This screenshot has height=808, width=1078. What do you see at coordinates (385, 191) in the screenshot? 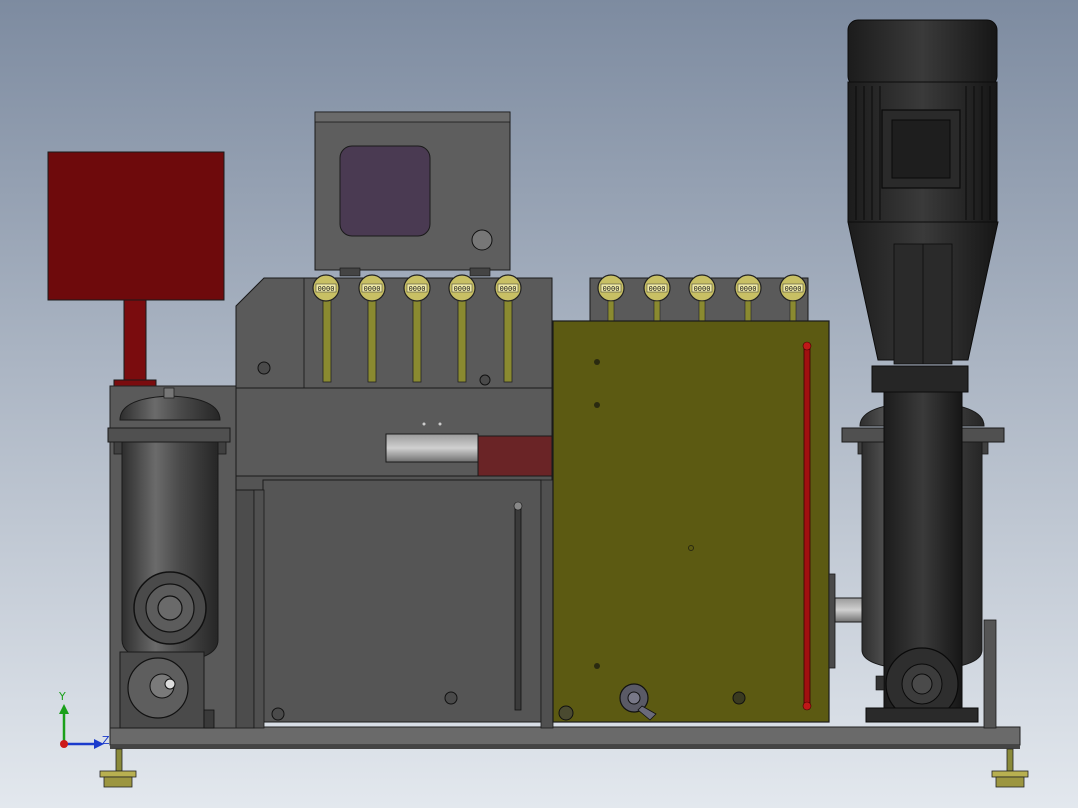
I see `display-window` at bounding box center [385, 191].